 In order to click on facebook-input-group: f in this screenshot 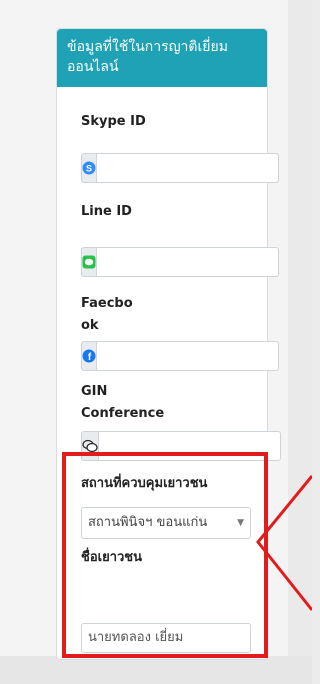, I will do `click(180, 356)`.